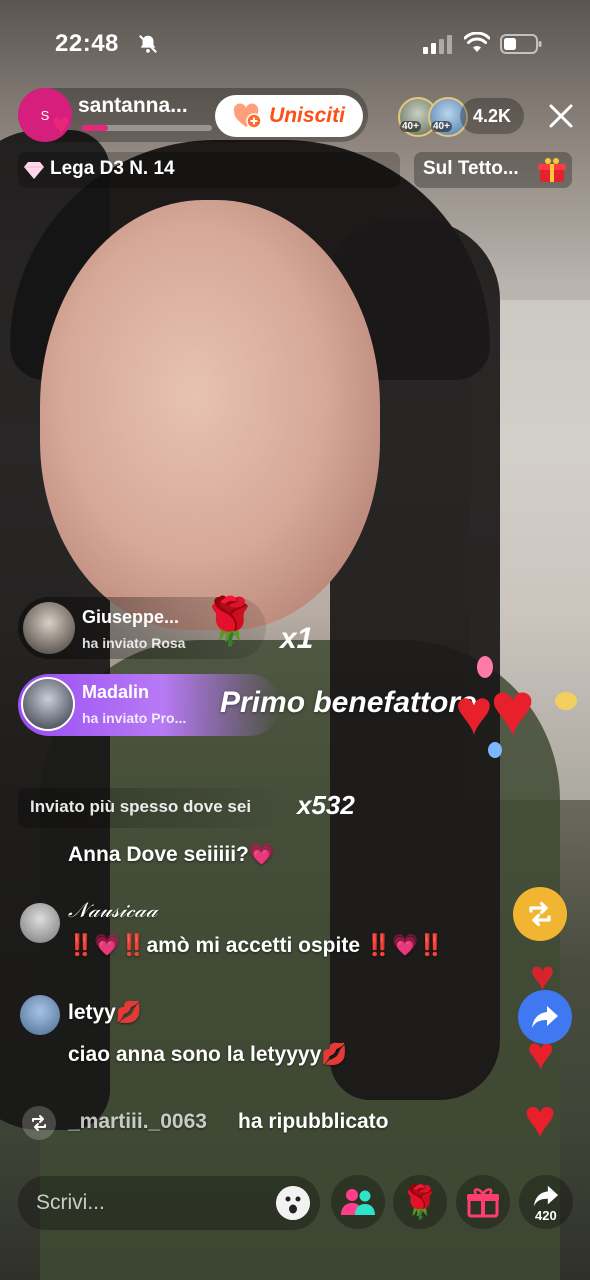 This screenshot has height=1280, width=590. What do you see at coordinates (247, 116) in the screenshot?
I see `heart-plus-icon` at bounding box center [247, 116].